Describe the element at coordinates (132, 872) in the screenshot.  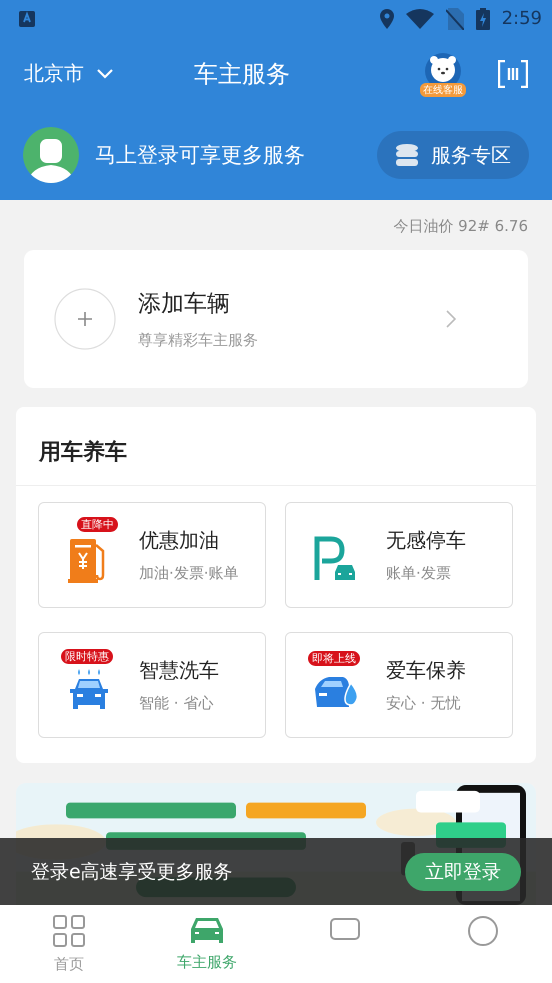
I see `toast-message: 登录e高速享受更多服务` at that location.